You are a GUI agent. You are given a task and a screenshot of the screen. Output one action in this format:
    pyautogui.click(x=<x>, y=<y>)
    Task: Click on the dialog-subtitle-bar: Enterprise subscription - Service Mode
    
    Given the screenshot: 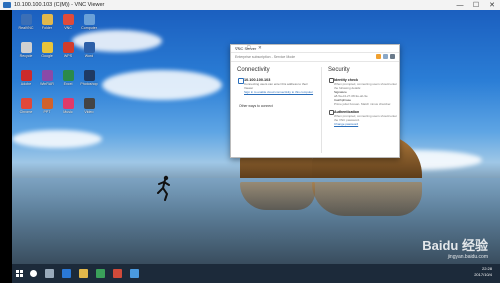 What is the action you would take?
    pyautogui.click(x=315, y=57)
    